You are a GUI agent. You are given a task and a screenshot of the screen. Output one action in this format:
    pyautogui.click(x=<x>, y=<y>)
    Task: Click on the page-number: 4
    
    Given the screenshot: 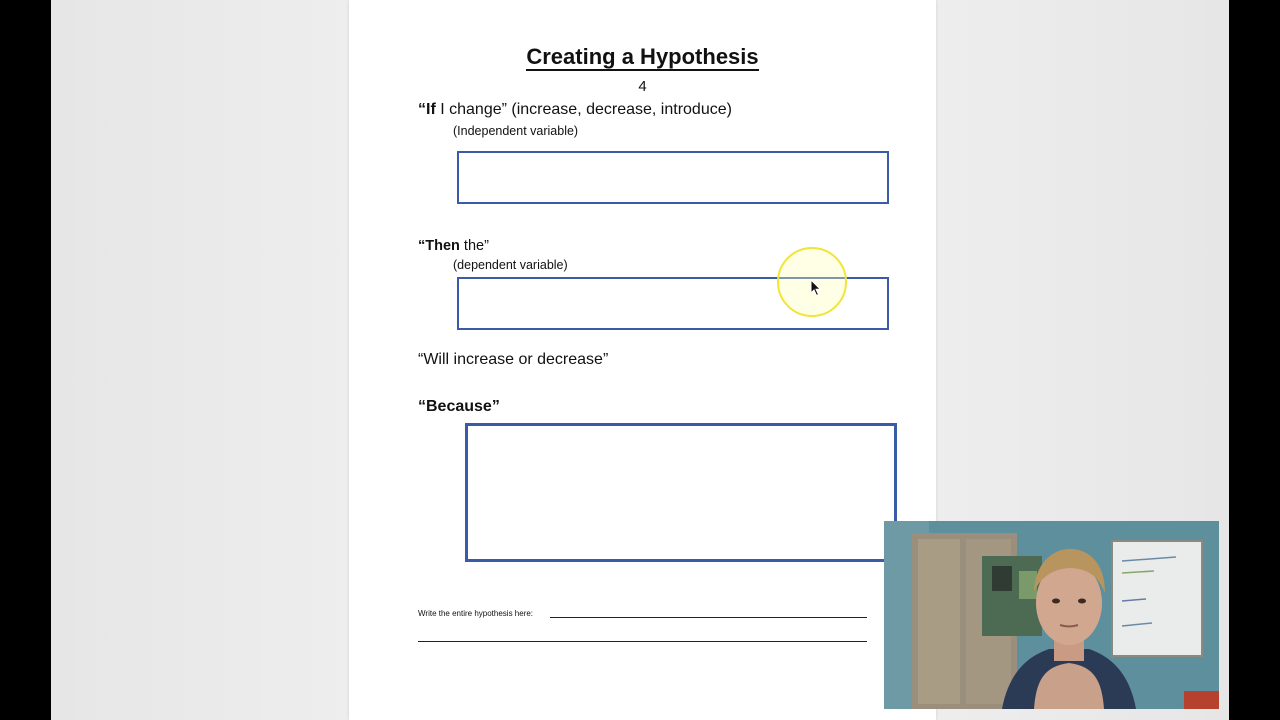 What is the action you would take?
    pyautogui.click(x=642, y=86)
    